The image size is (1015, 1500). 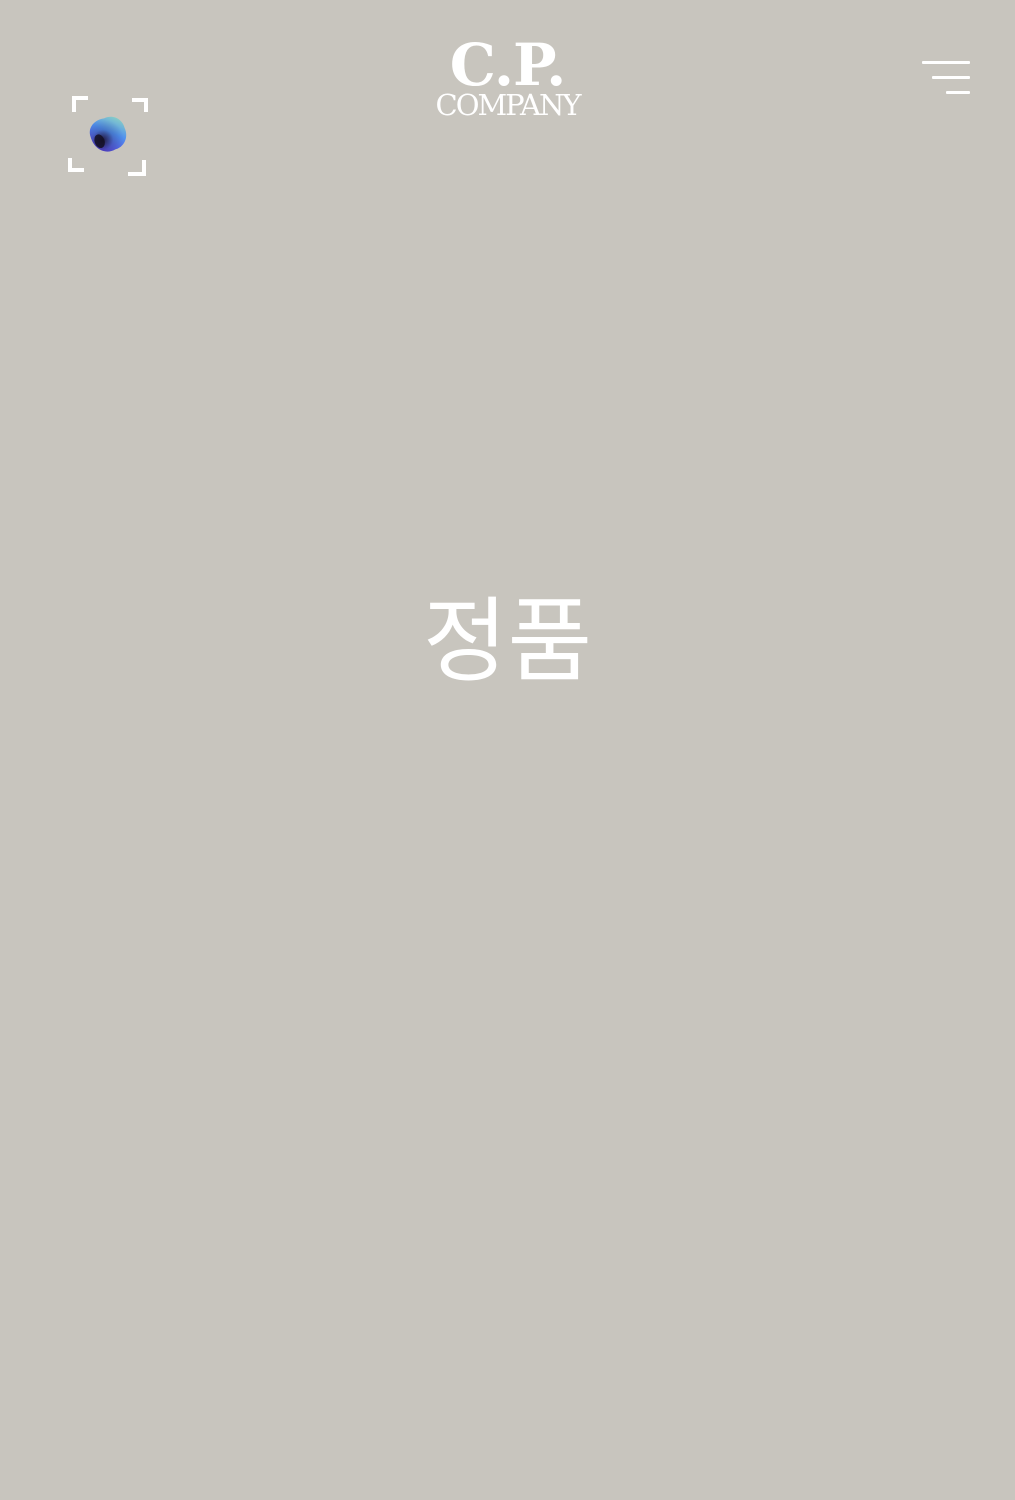 What do you see at coordinates (508, 65) in the screenshot?
I see `logo-line-cp: C.P.` at bounding box center [508, 65].